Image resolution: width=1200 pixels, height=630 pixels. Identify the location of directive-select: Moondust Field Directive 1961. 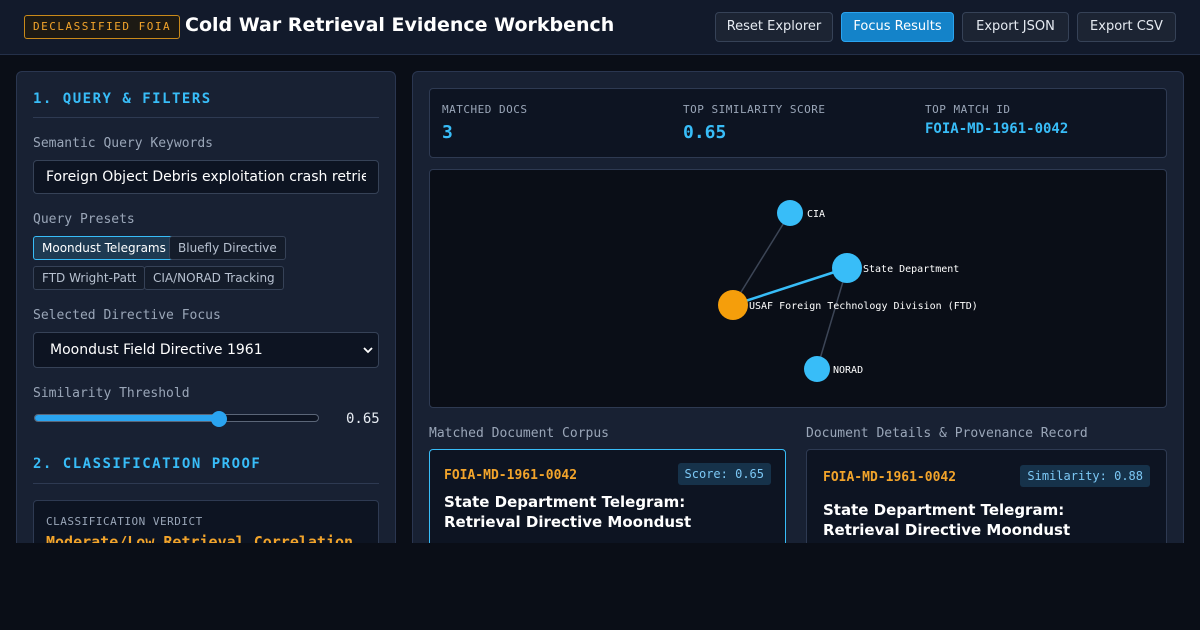
(206, 350).